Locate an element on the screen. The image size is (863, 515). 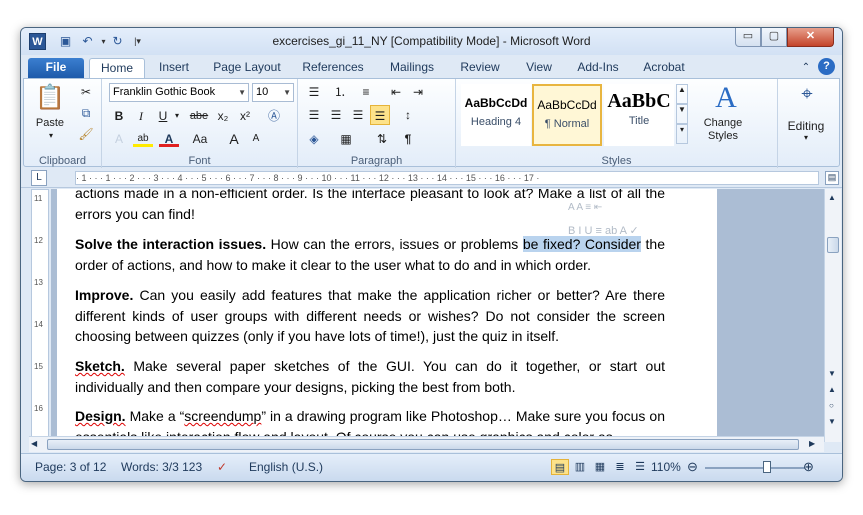
page-count: Page: 3 of 12 is located at coordinates (70, 467).